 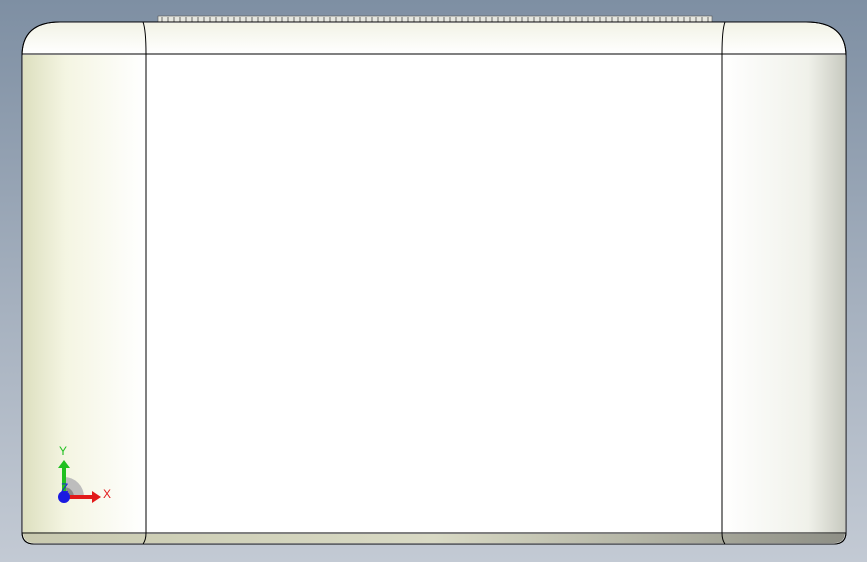 What do you see at coordinates (63, 451) in the screenshot?
I see `y-axis-label: Y` at bounding box center [63, 451].